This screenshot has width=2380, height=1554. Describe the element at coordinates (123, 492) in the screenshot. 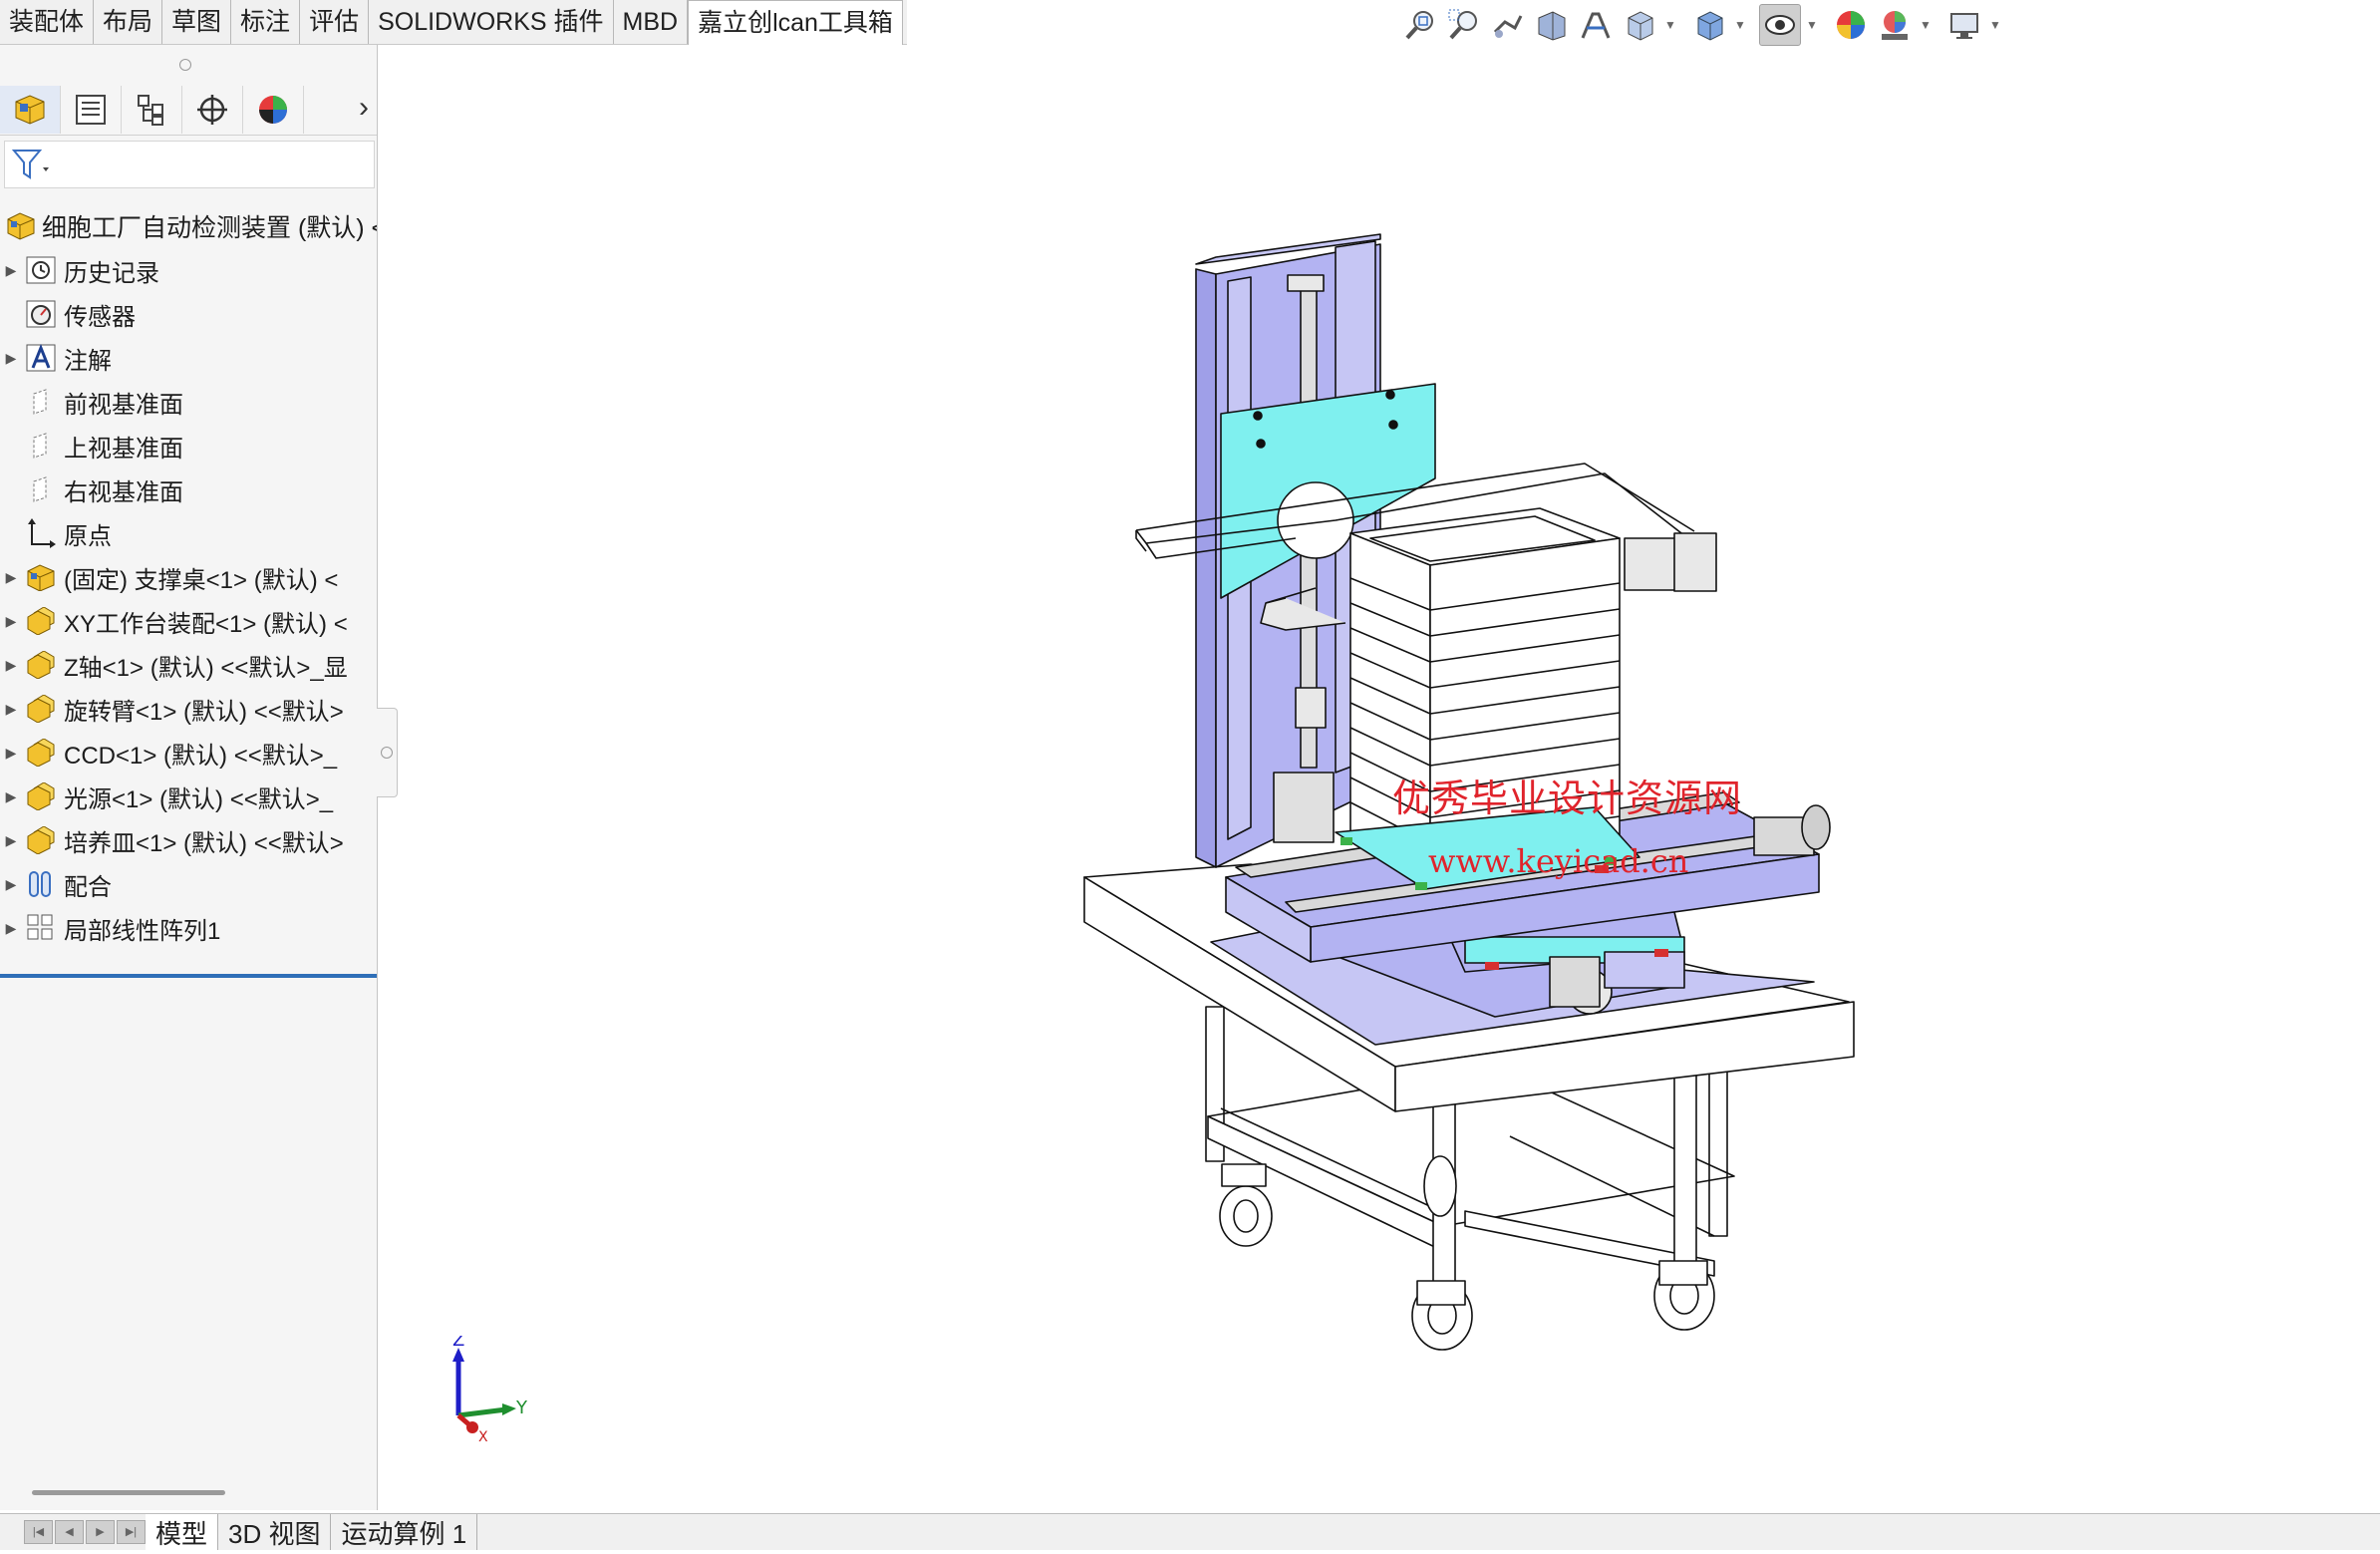

I see `tree-item-label: 右视基准面` at that location.